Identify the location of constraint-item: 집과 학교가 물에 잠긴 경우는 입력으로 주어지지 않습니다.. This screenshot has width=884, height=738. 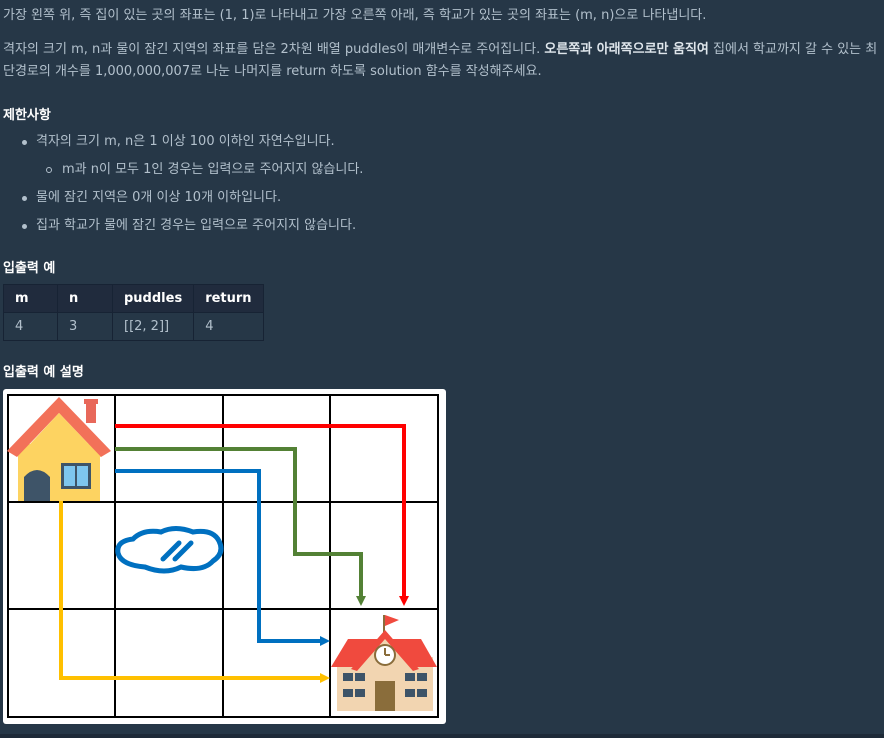
(181, 230).